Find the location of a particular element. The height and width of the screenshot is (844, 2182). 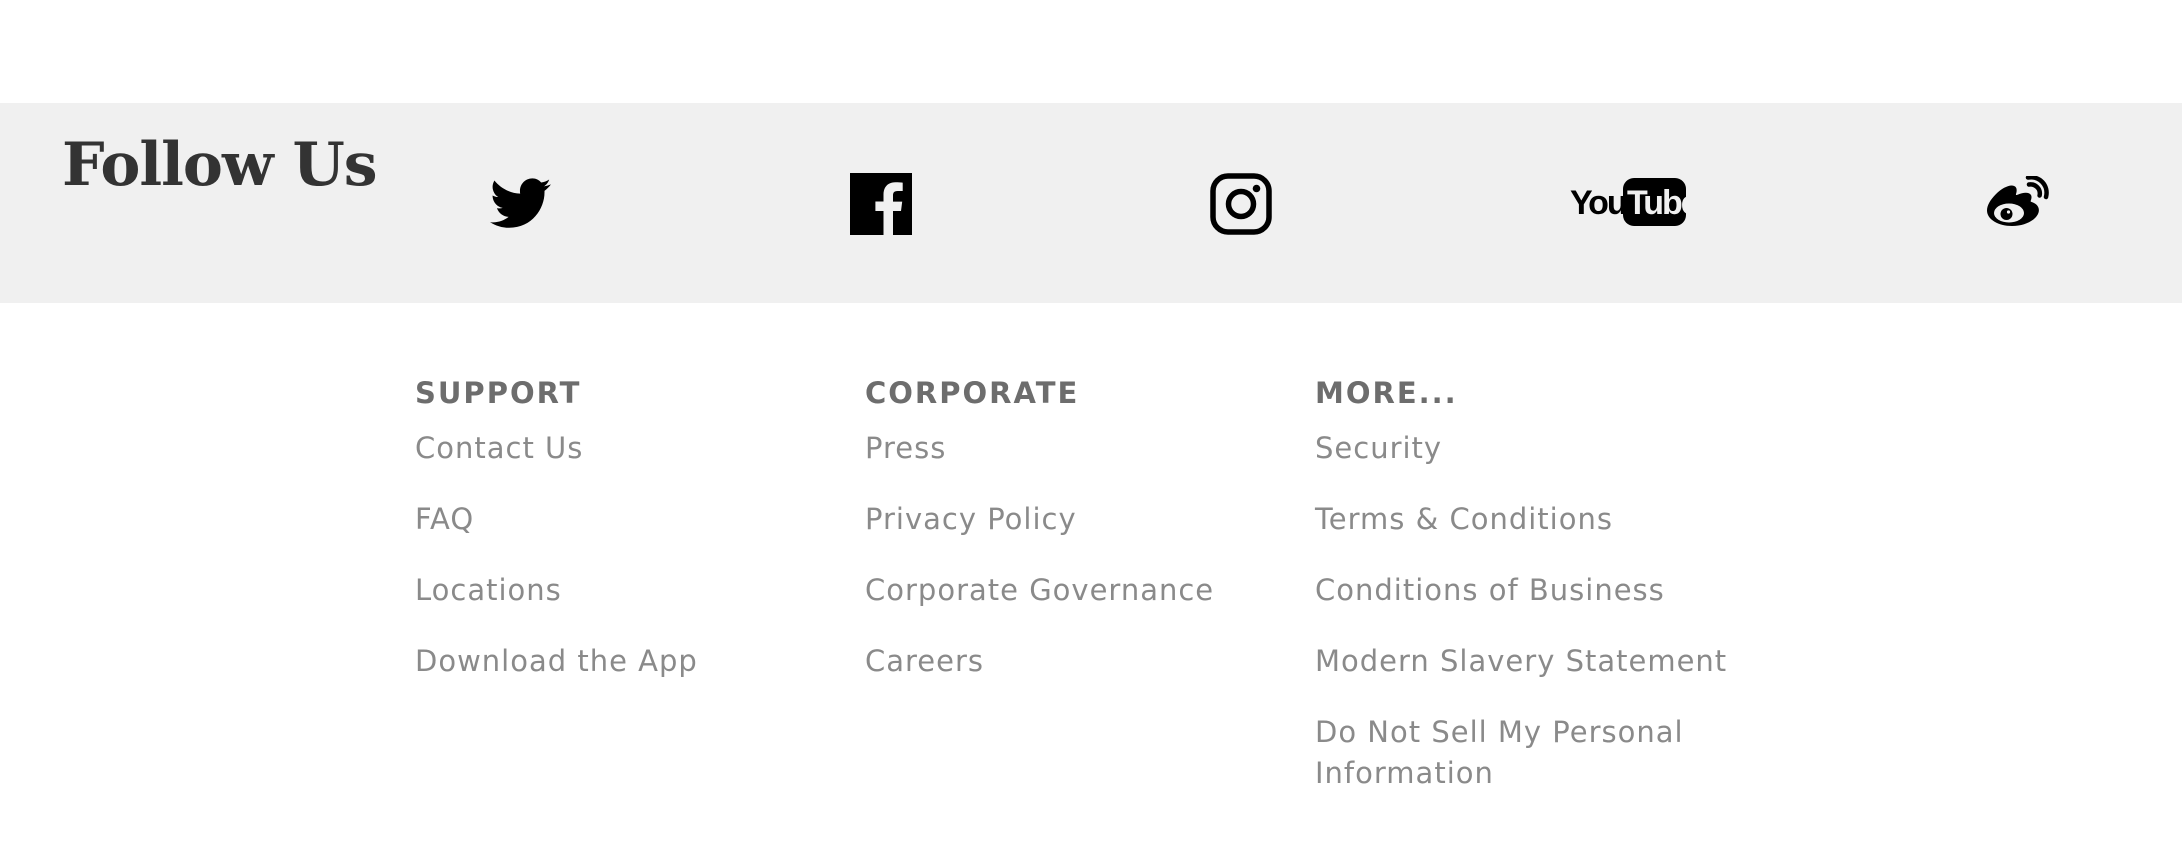

twitter-link is located at coordinates (521, 204).